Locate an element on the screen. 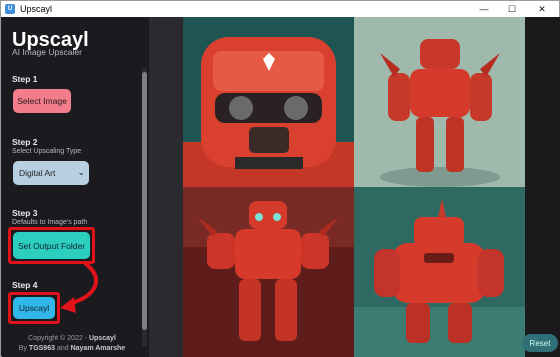 This screenshot has width=560, height=357. close-button: ✕ is located at coordinates (542, 9).